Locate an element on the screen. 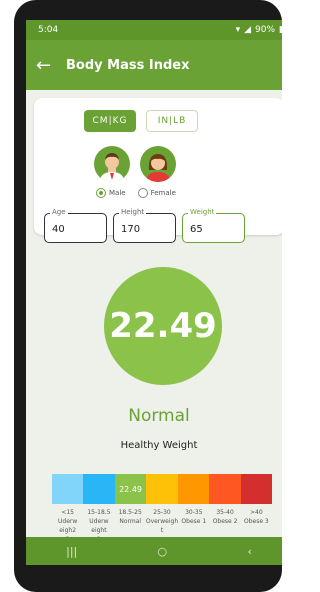  wifi-icon: ▾ is located at coordinates (238, 30).